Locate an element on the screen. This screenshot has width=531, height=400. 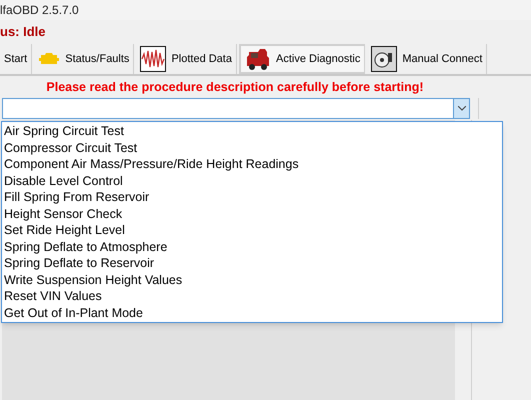
procedure-option: Spring Deflate to Atmosphere is located at coordinates (252, 246).